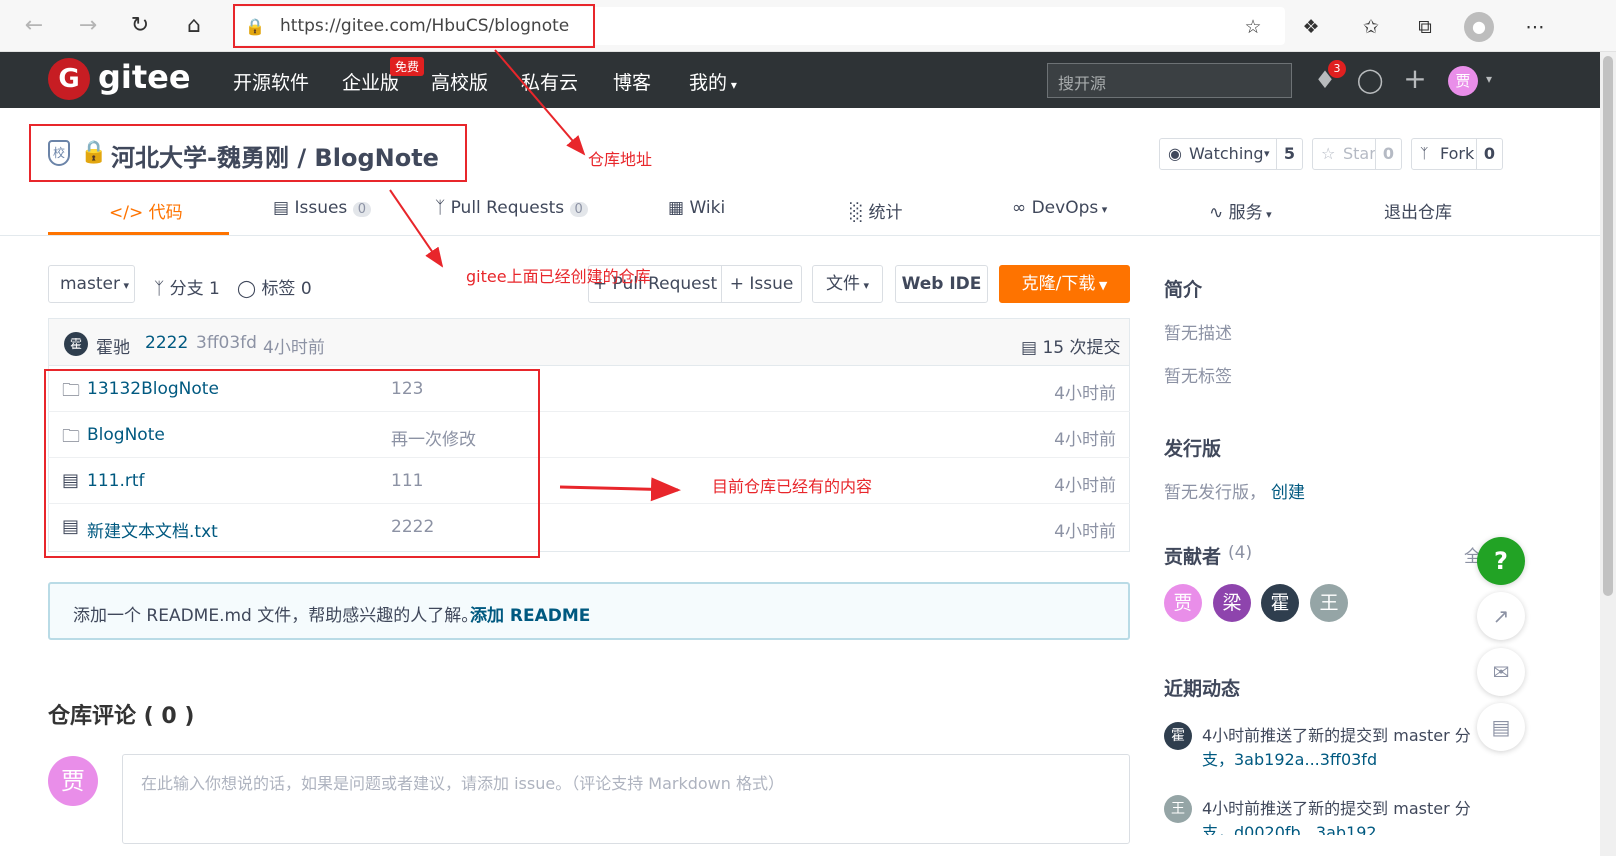 The width and height of the screenshot is (1616, 856). Describe the element at coordinates (540, 102) in the screenshot. I see `arrow-to-url-note` at that location.